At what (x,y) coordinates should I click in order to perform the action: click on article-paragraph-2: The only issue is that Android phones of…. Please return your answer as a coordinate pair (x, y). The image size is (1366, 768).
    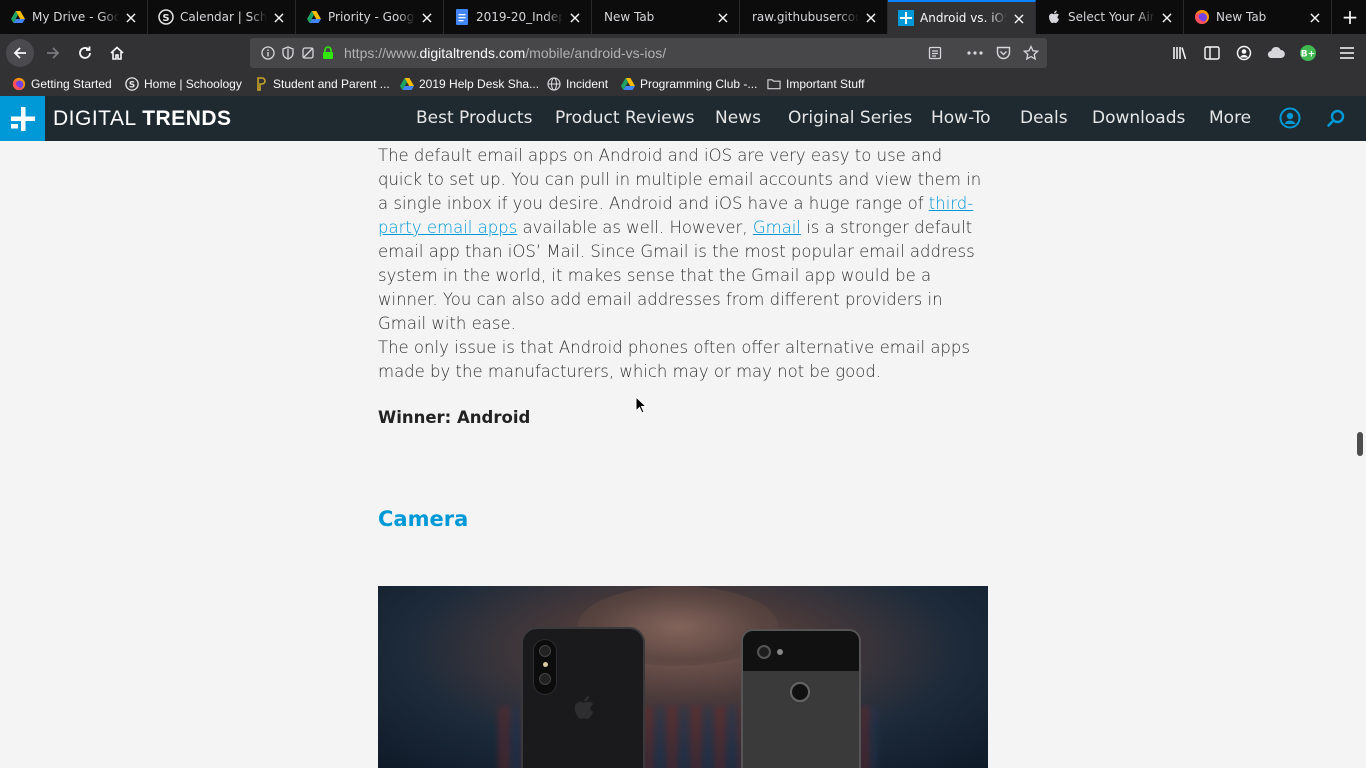
    Looking at the image, I should click on (674, 359).